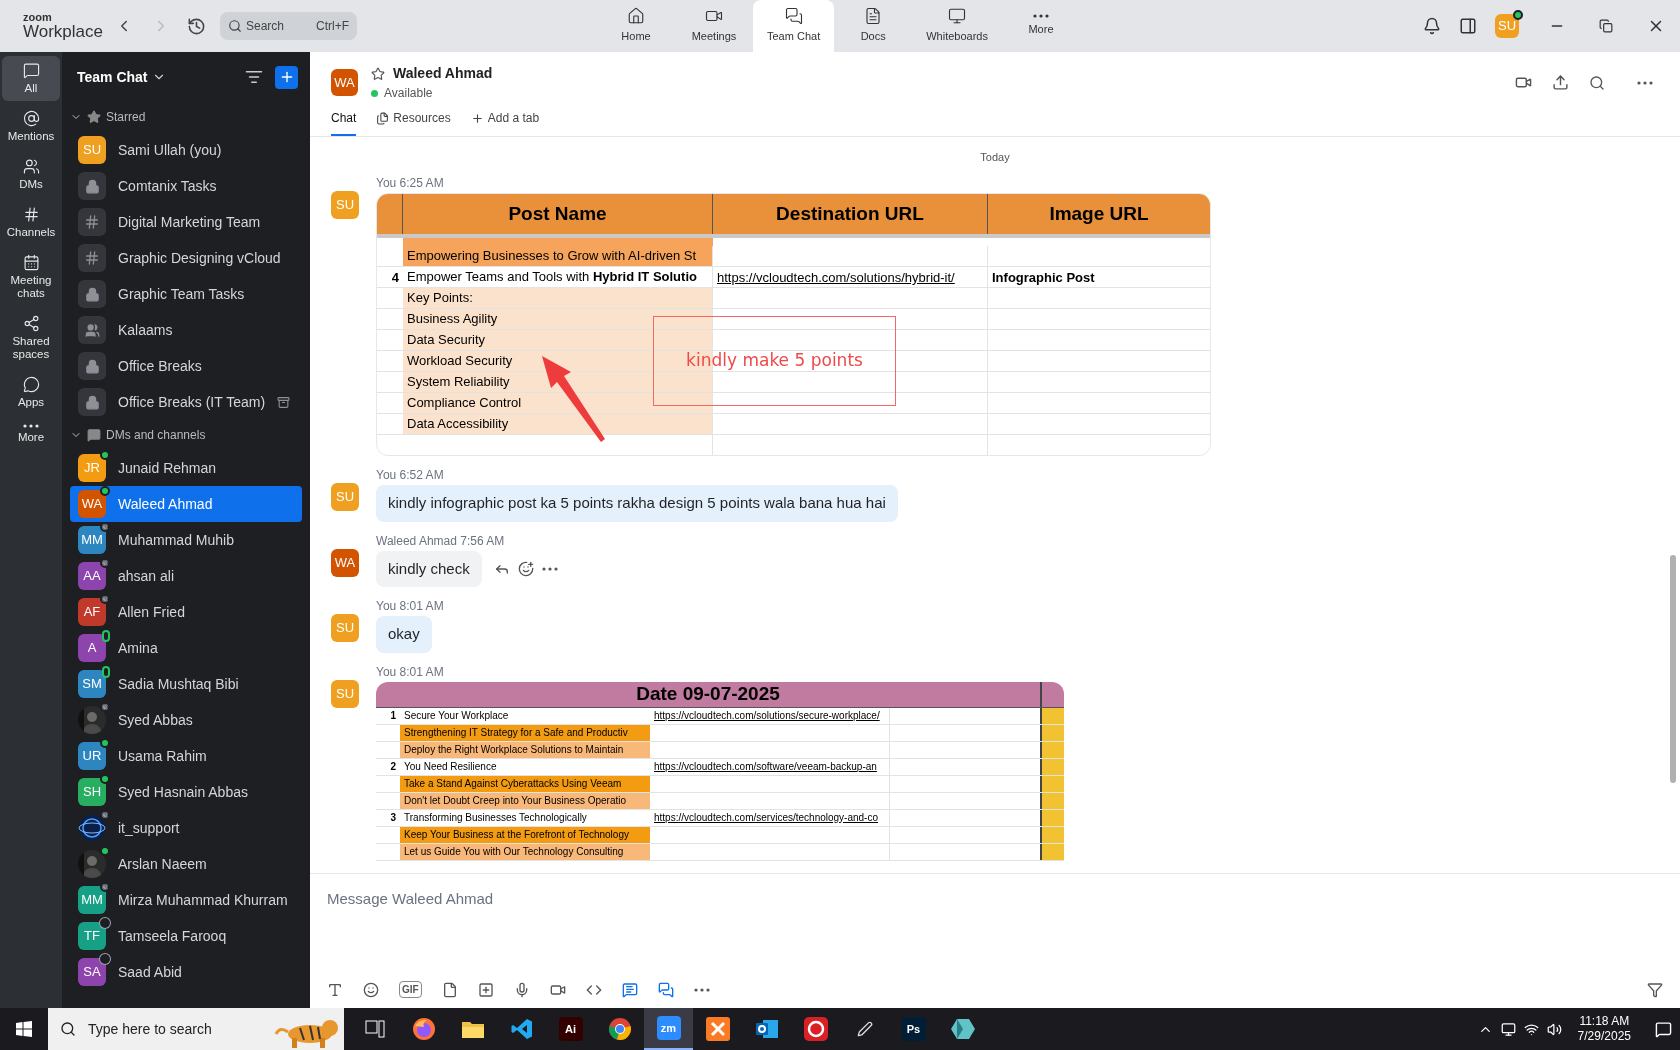 The image size is (1680, 1050). I want to click on chat-list-item: Digital Marketing Team, so click(186, 222).